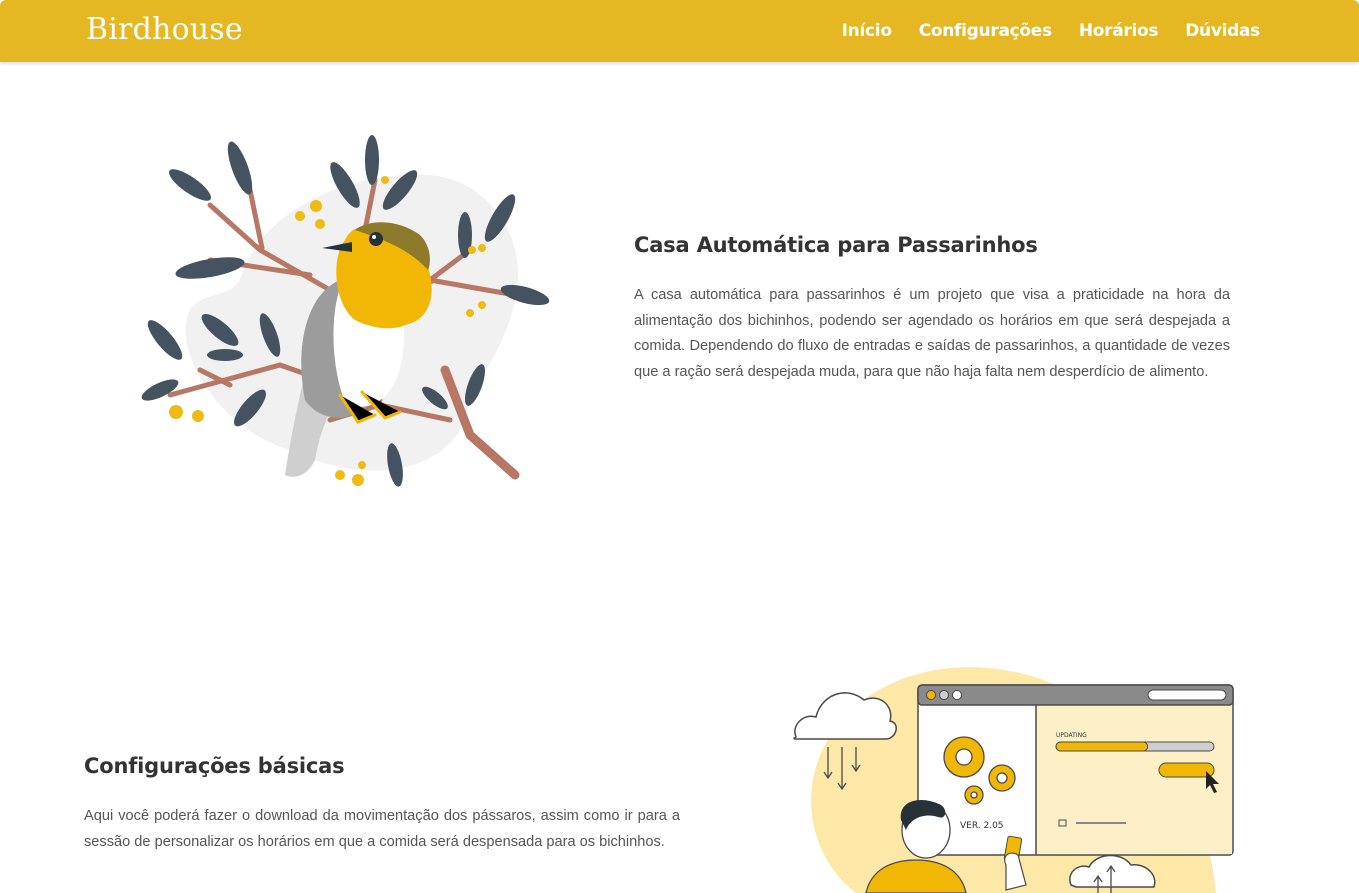 Image resolution: width=1359 pixels, height=893 pixels. What do you see at coordinates (1013, 780) in the screenshot?
I see `software-update-illustration: UPDATING VER. 2.05` at bounding box center [1013, 780].